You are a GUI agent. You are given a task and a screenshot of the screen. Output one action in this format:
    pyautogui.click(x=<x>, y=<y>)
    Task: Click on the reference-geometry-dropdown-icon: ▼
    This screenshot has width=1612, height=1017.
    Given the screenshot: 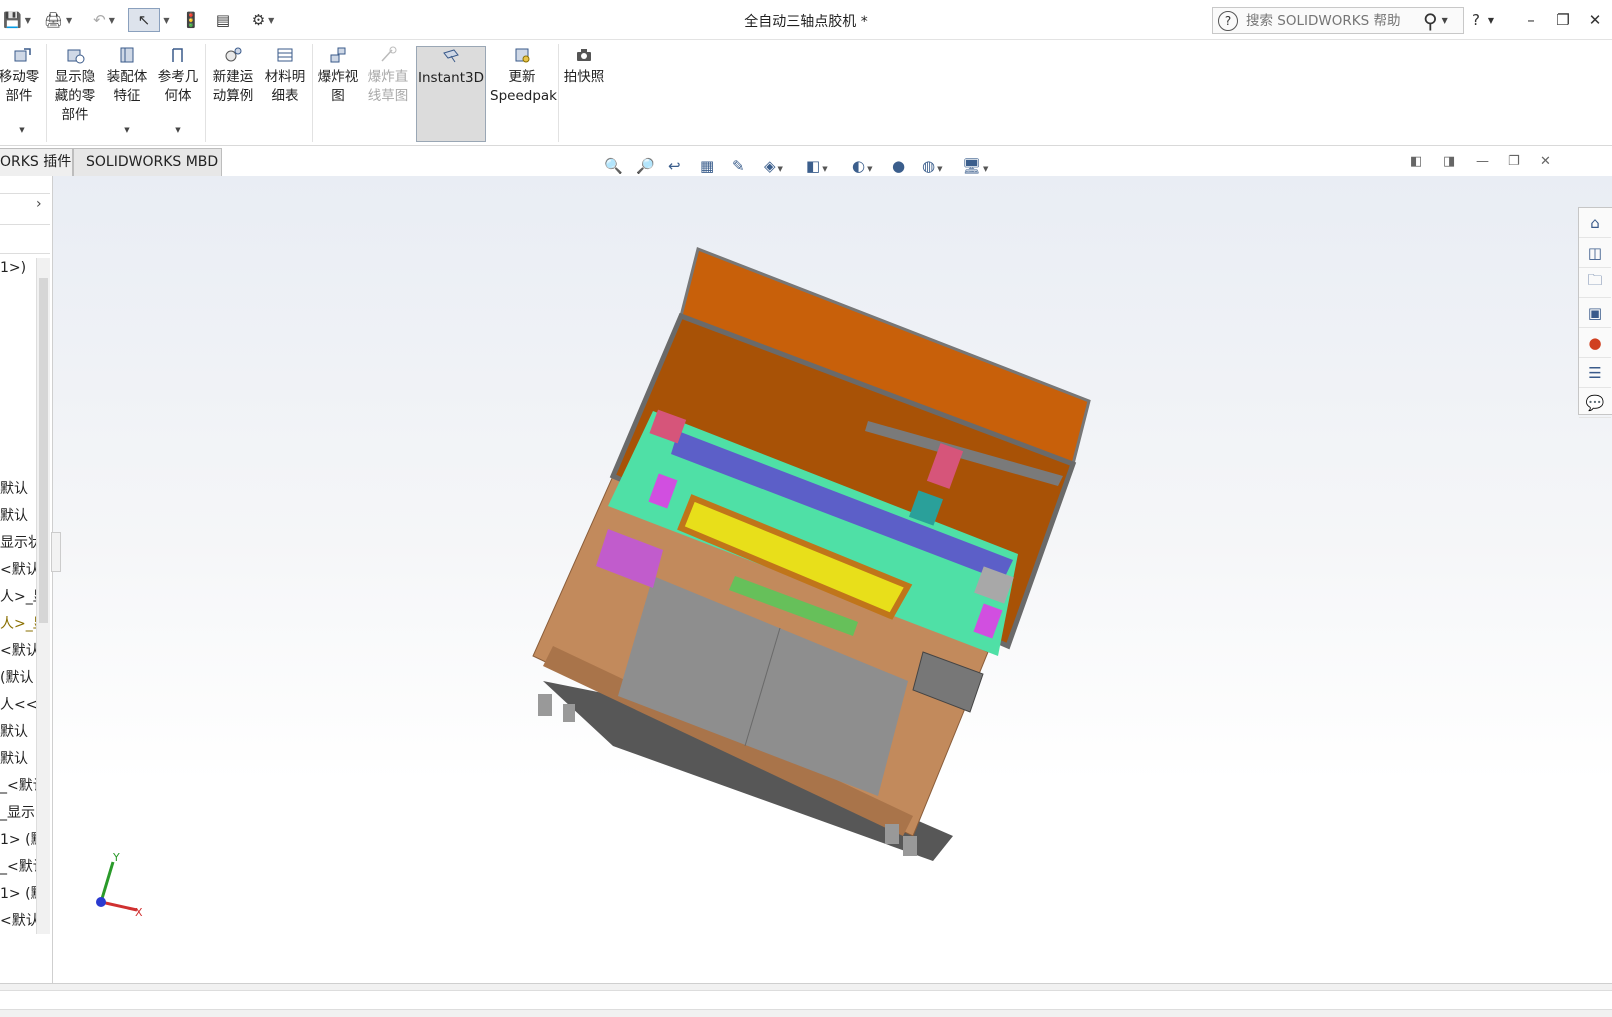 What is the action you would take?
    pyautogui.click(x=178, y=130)
    